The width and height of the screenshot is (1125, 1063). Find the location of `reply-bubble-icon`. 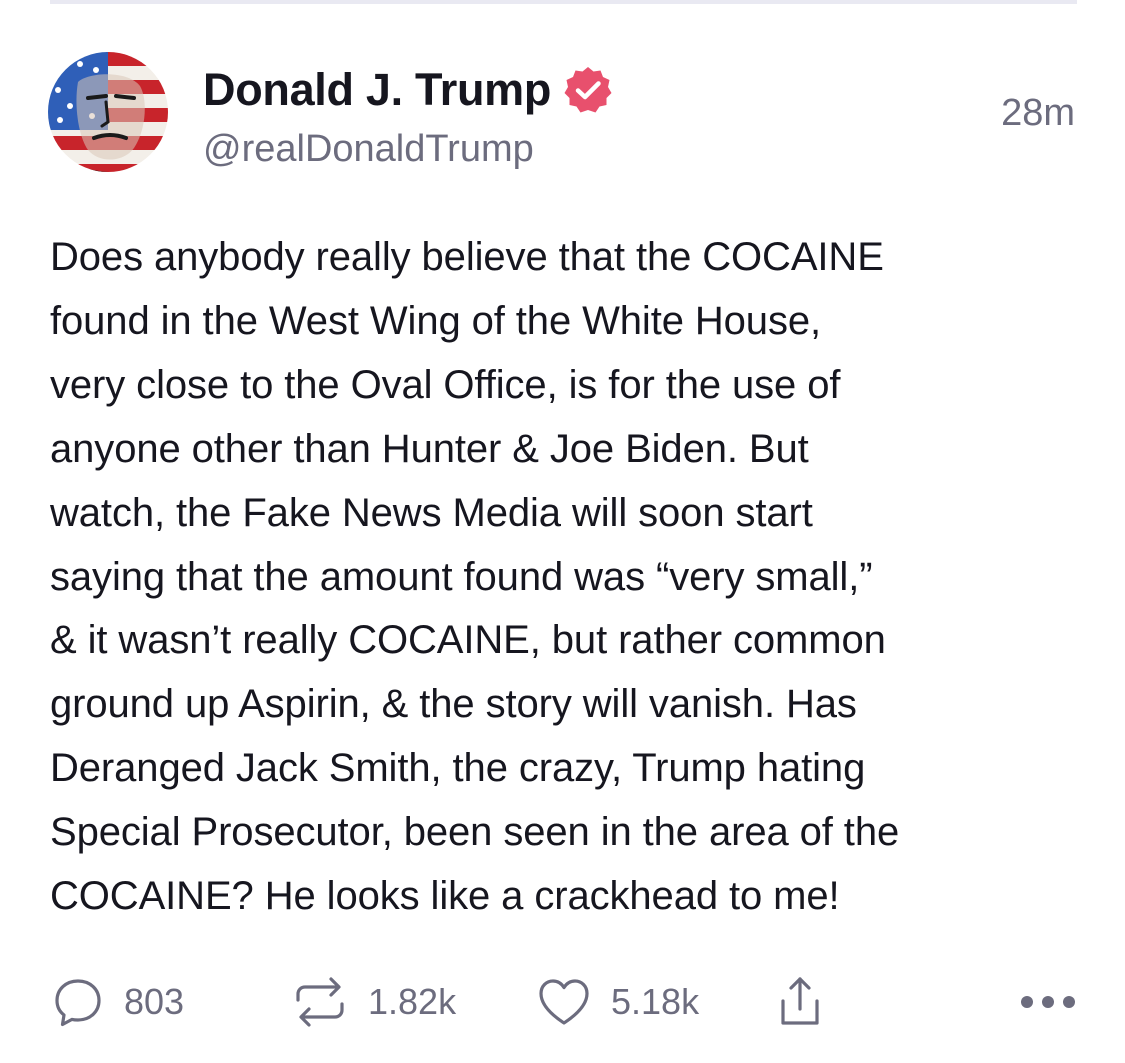

reply-bubble-icon is located at coordinates (78, 1003).